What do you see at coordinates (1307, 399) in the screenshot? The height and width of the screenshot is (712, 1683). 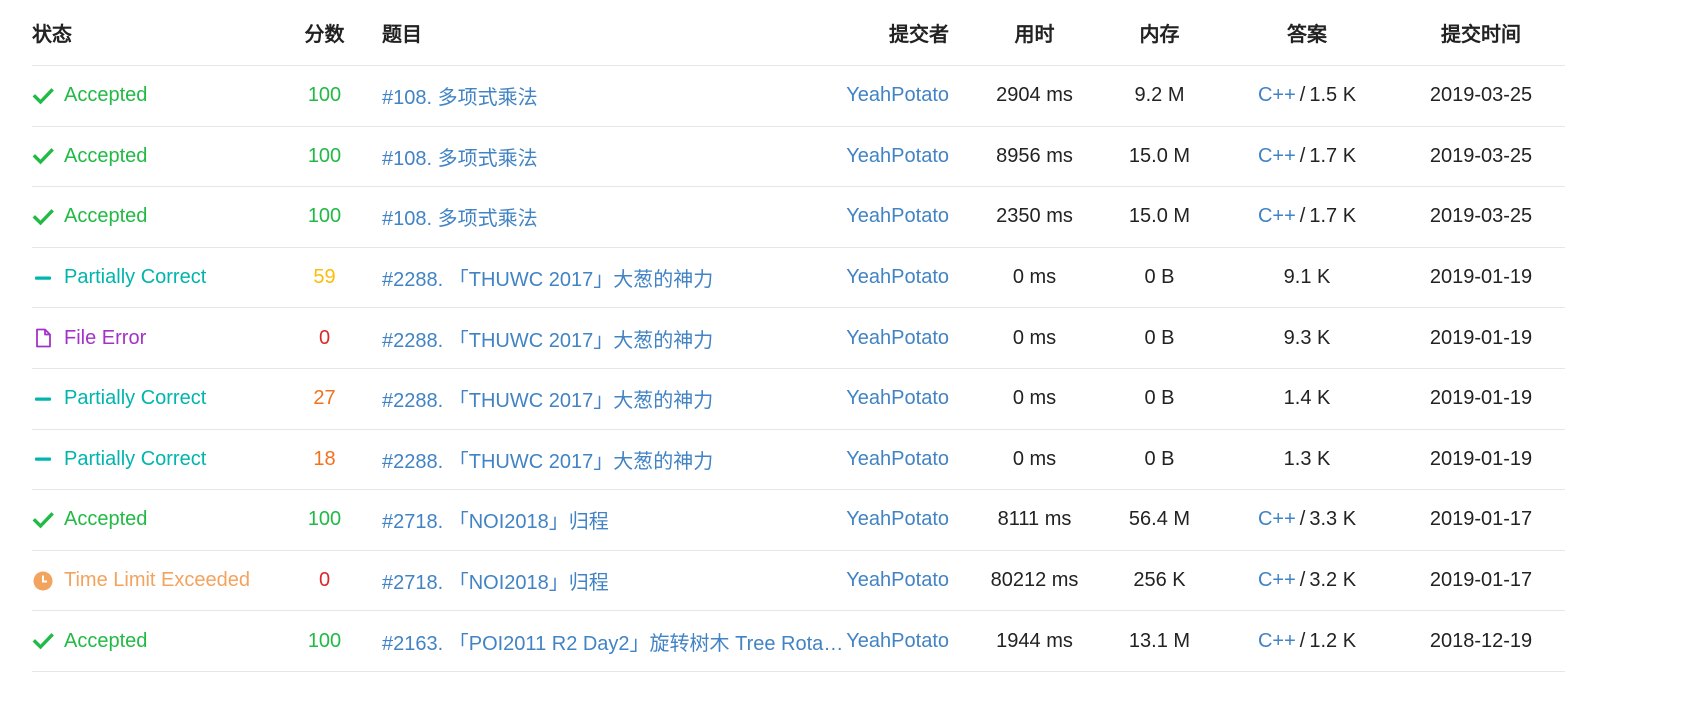 I see `answer-cell: 1.4 K` at bounding box center [1307, 399].